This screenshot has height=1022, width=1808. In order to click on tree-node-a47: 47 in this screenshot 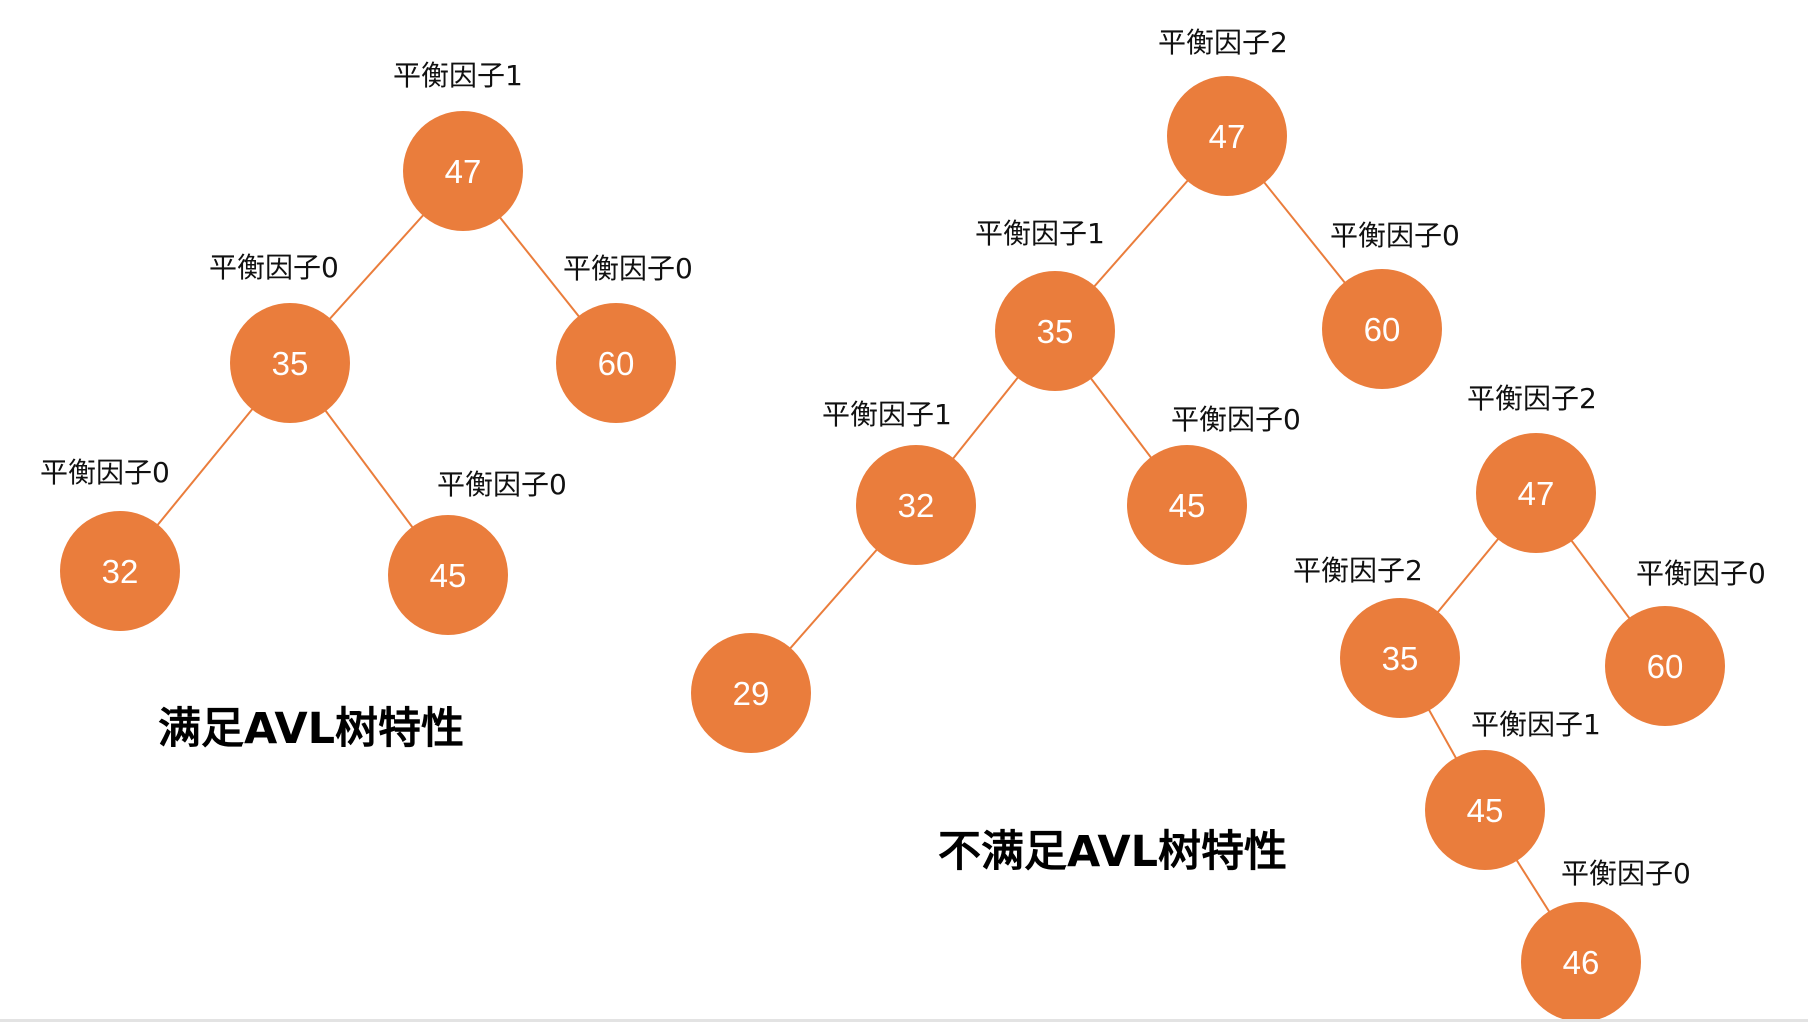, I will do `click(1227, 136)`.